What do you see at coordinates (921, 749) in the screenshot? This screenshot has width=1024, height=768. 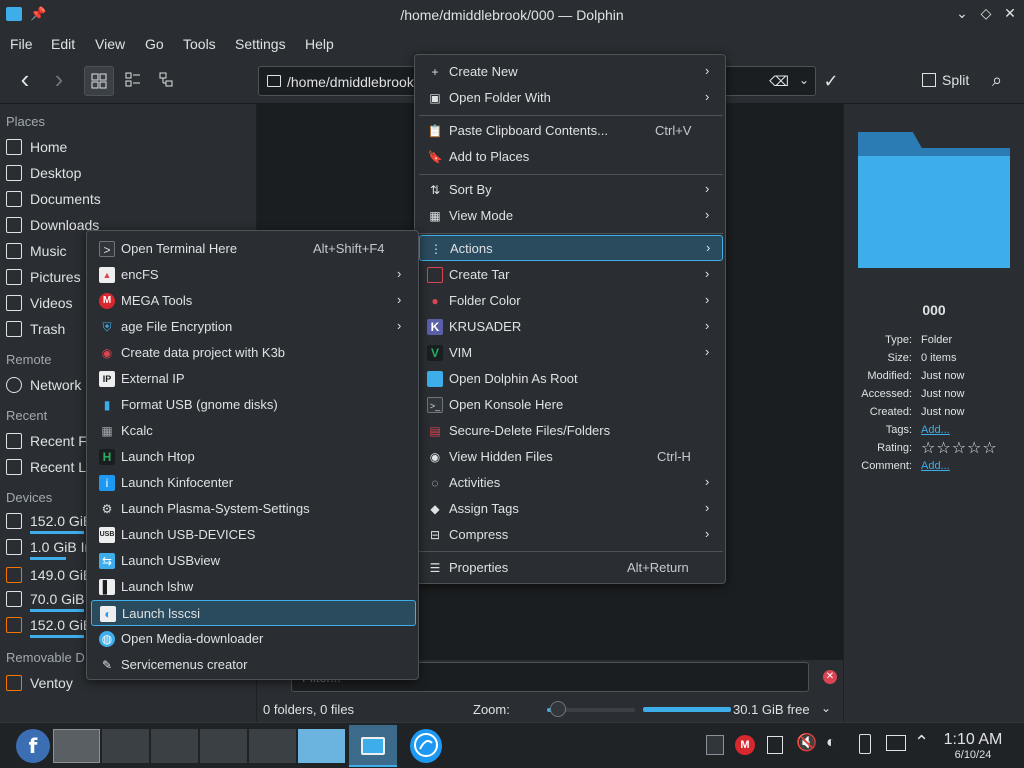 I see `expand-tray-icon: ⌃` at bounding box center [921, 749].